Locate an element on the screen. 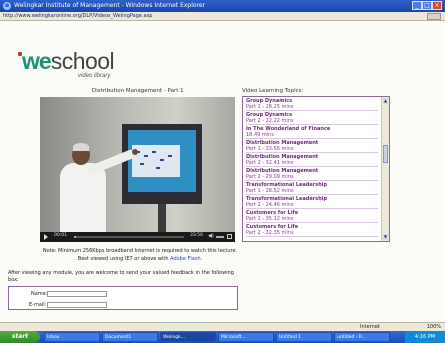  seek-progress is located at coordinates (75, 237).